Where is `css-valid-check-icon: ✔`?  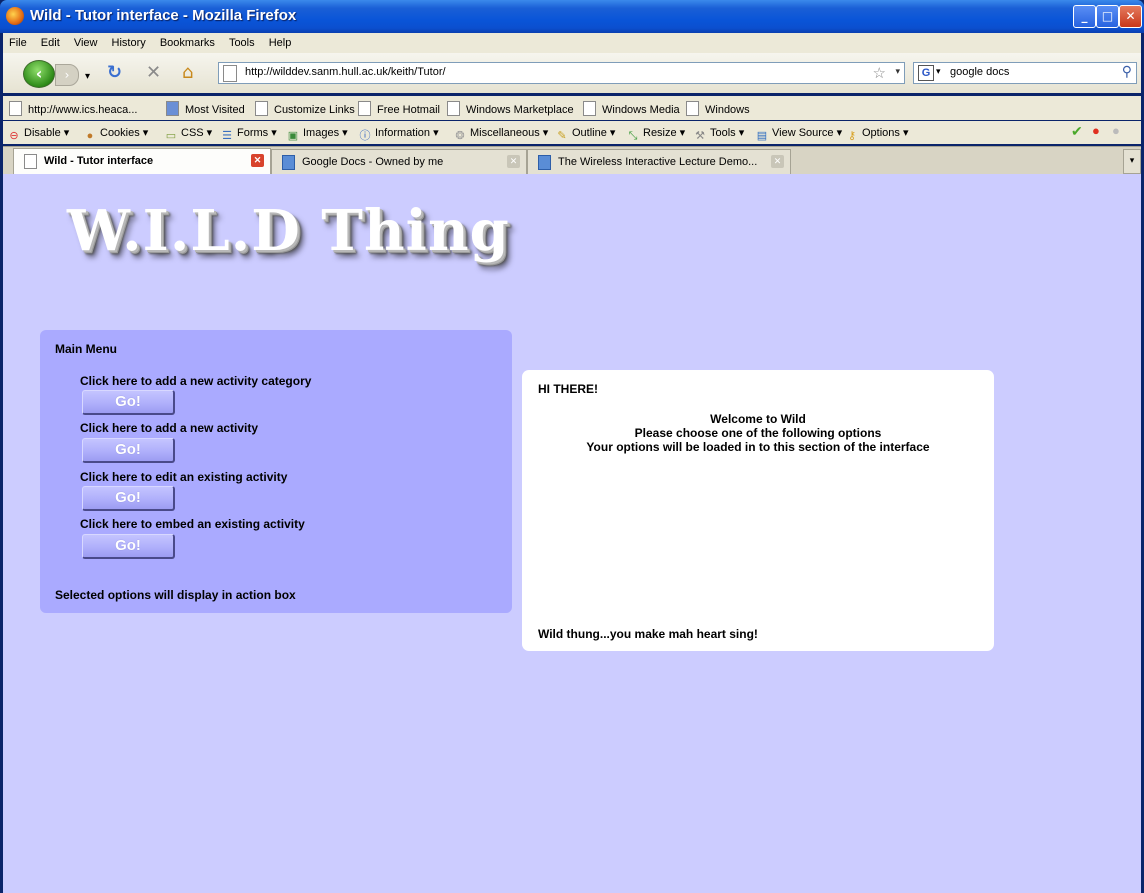 css-valid-check-icon: ✔ is located at coordinates (1077, 131).